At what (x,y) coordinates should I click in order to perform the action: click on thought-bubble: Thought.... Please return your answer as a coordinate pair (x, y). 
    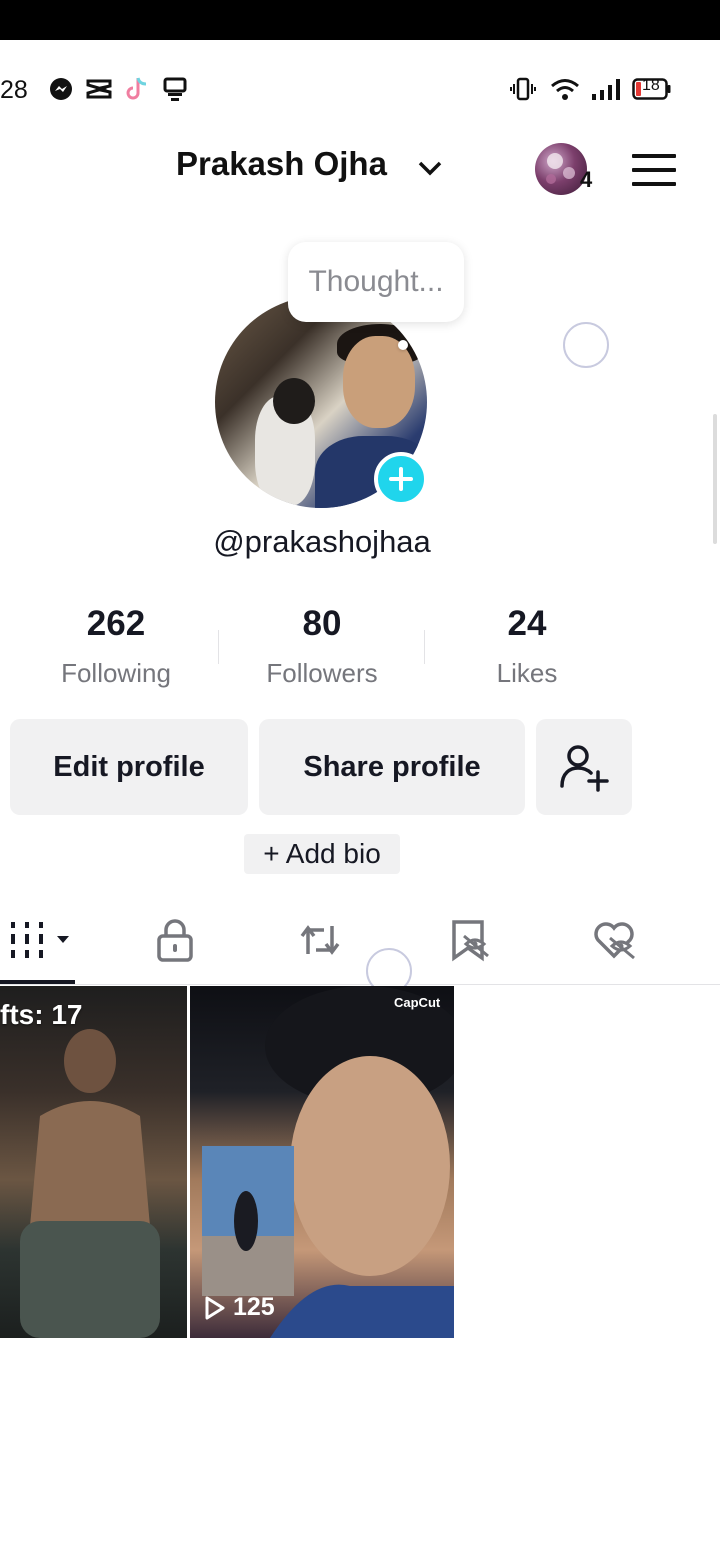
    Looking at the image, I should click on (376, 282).